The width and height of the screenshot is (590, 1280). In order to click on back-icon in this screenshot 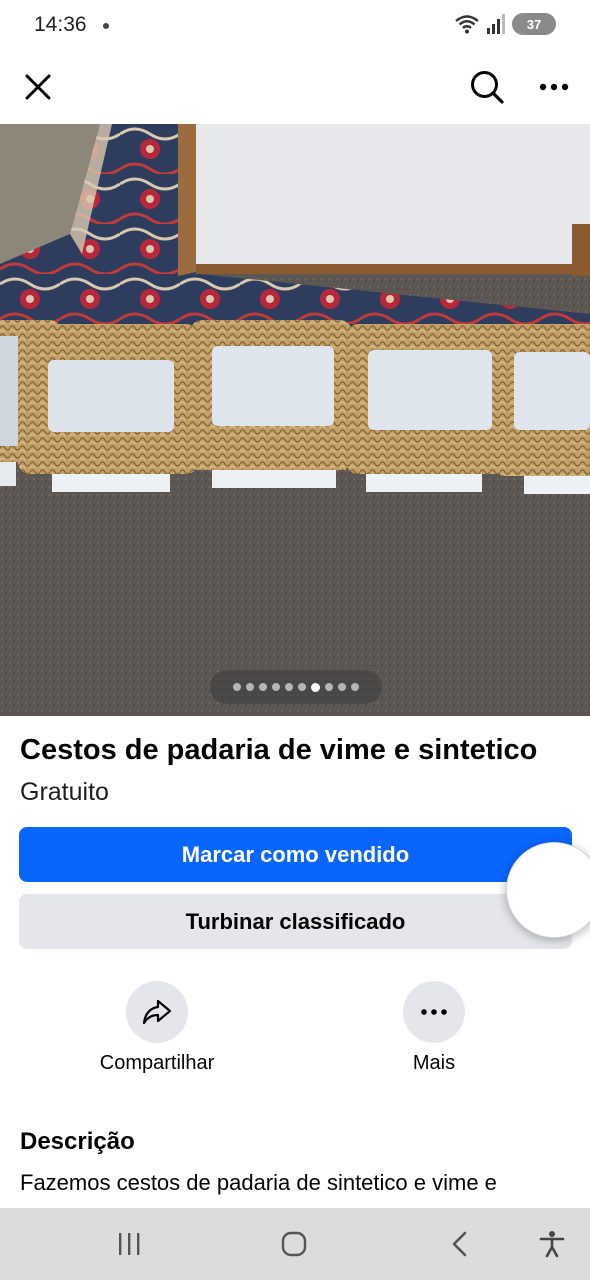, I will do `click(459, 1244)`.